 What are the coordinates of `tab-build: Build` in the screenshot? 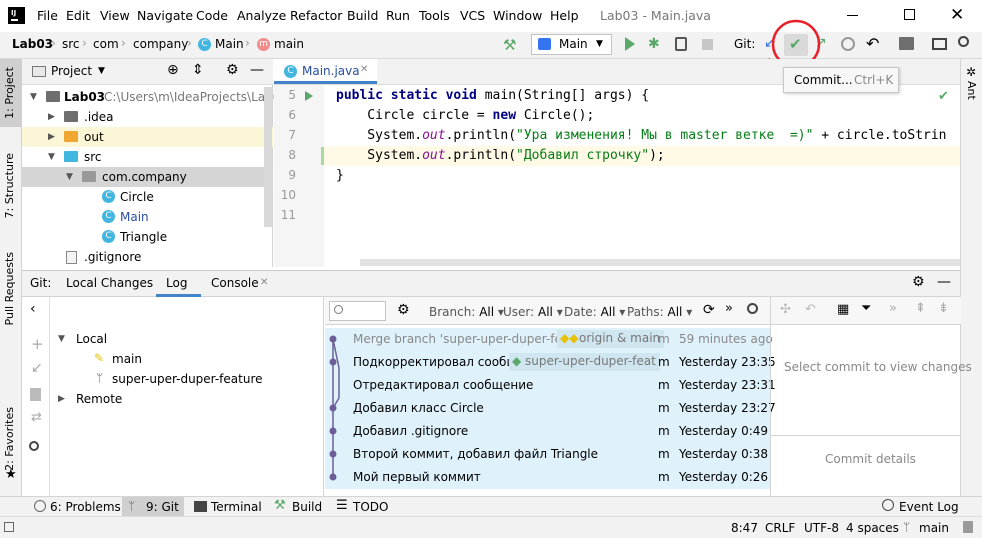 It's located at (307, 507).